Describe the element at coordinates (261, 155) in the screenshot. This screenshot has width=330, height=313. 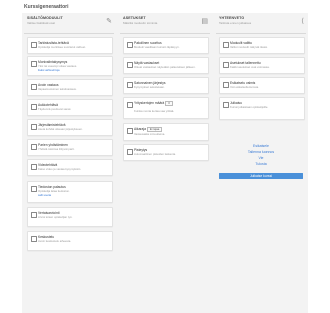
I see `action-links: Esikatsele Tallenna luonnos Vie Tulosta` at that location.